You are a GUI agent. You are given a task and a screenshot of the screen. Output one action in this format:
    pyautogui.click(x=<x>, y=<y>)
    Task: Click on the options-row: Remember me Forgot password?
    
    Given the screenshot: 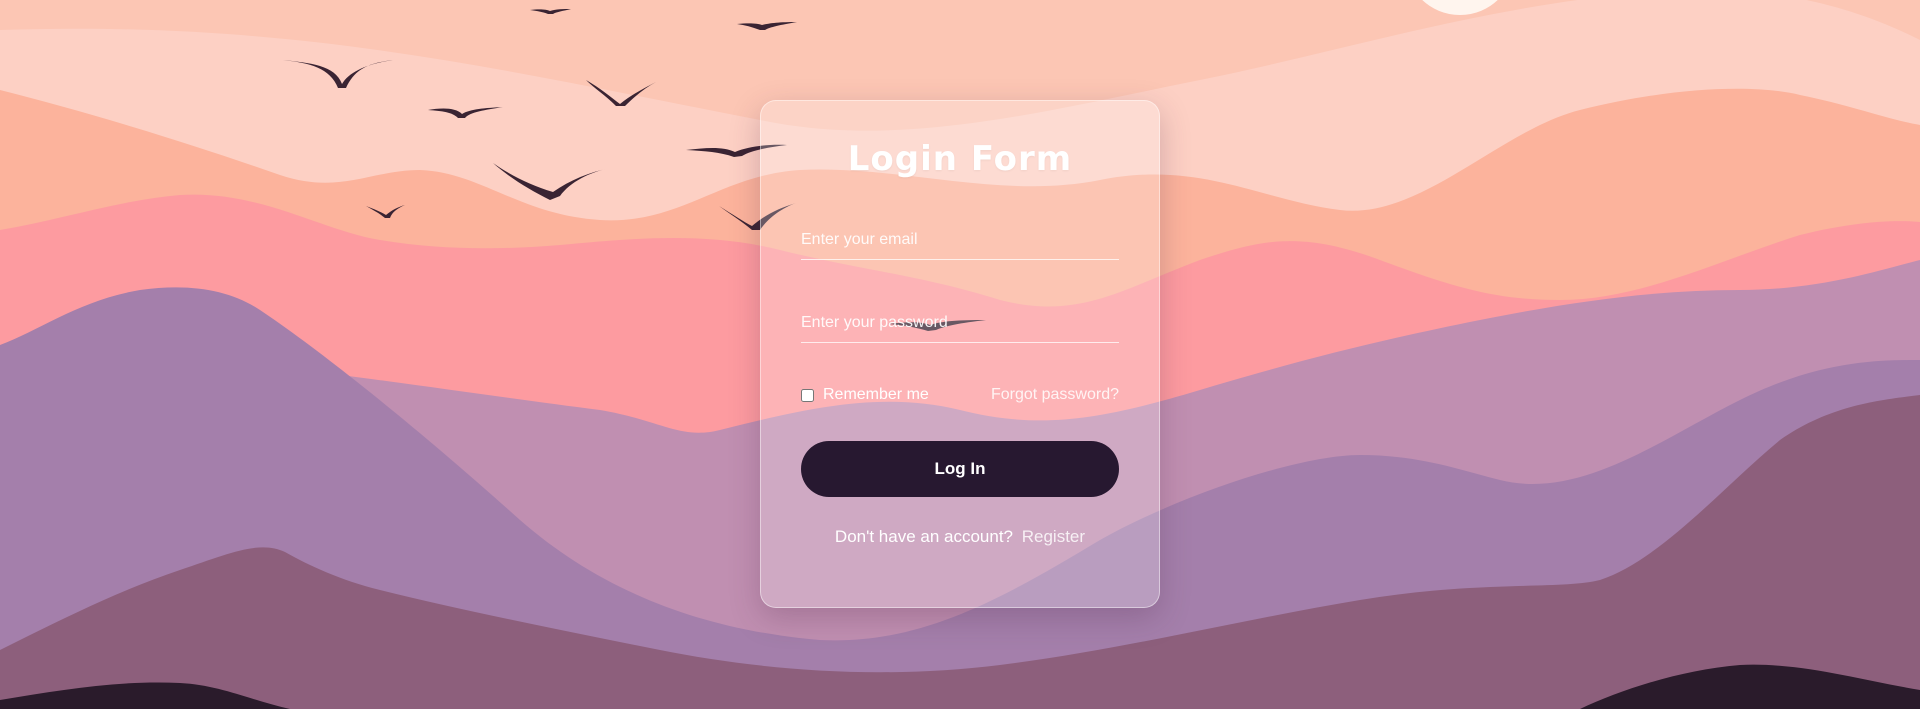 What is the action you would take?
    pyautogui.click(x=960, y=395)
    